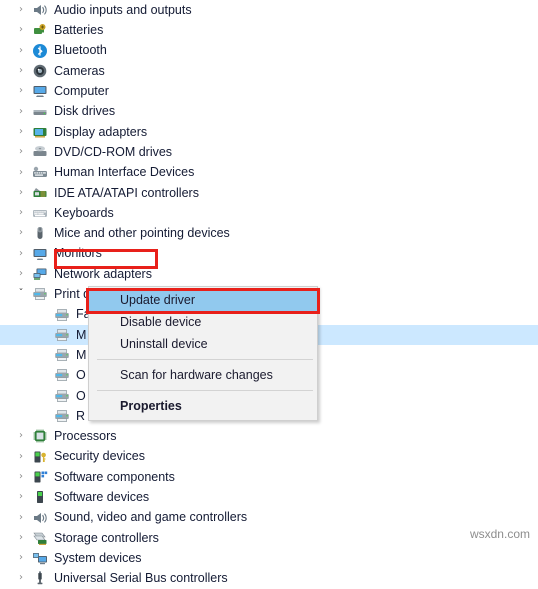  What do you see at coordinates (269, 111) in the screenshot?
I see `tree-item-disk-drives: › Disk drives` at bounding box center [269, 111].